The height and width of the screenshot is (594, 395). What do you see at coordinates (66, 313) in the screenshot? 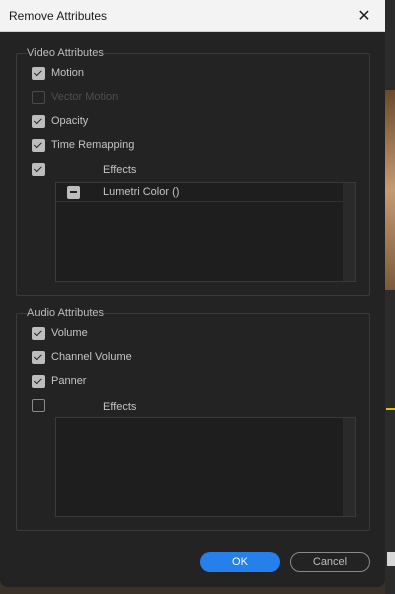
I see `audio-attributes-label: Audio Attributes` at bounding box center [66, 313].